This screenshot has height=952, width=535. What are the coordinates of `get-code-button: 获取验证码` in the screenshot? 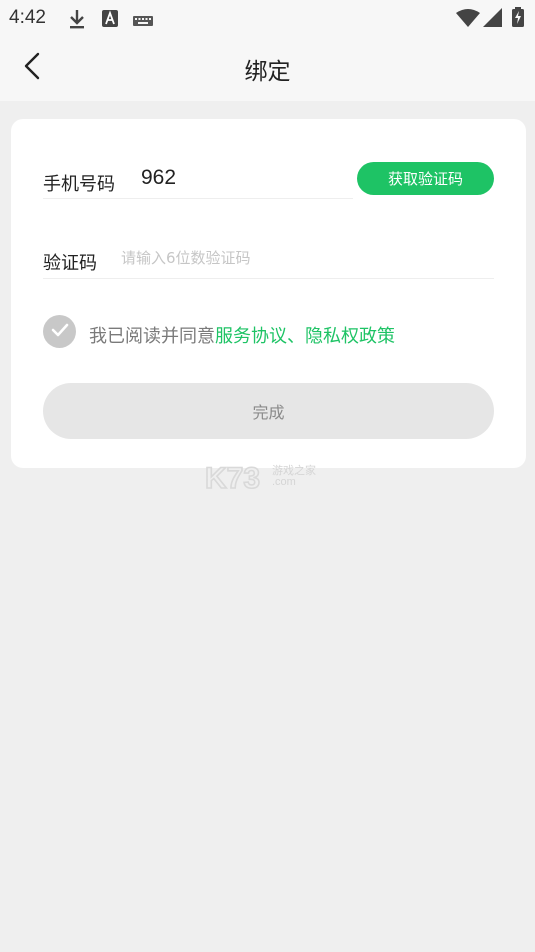 It's located at (425, 178).